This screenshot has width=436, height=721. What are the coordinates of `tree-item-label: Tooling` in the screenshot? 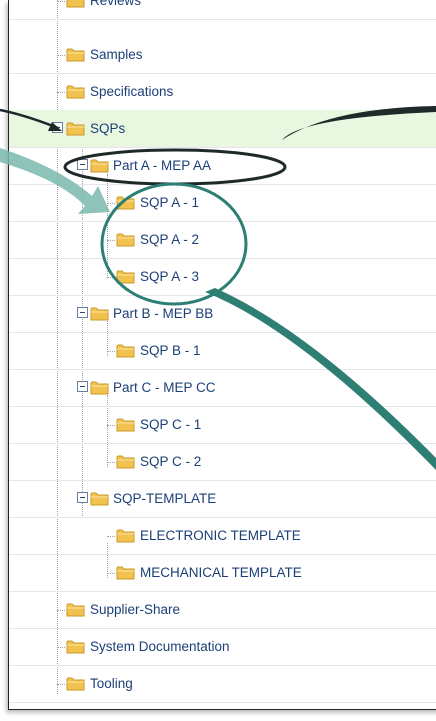 It's located at (111, 683).